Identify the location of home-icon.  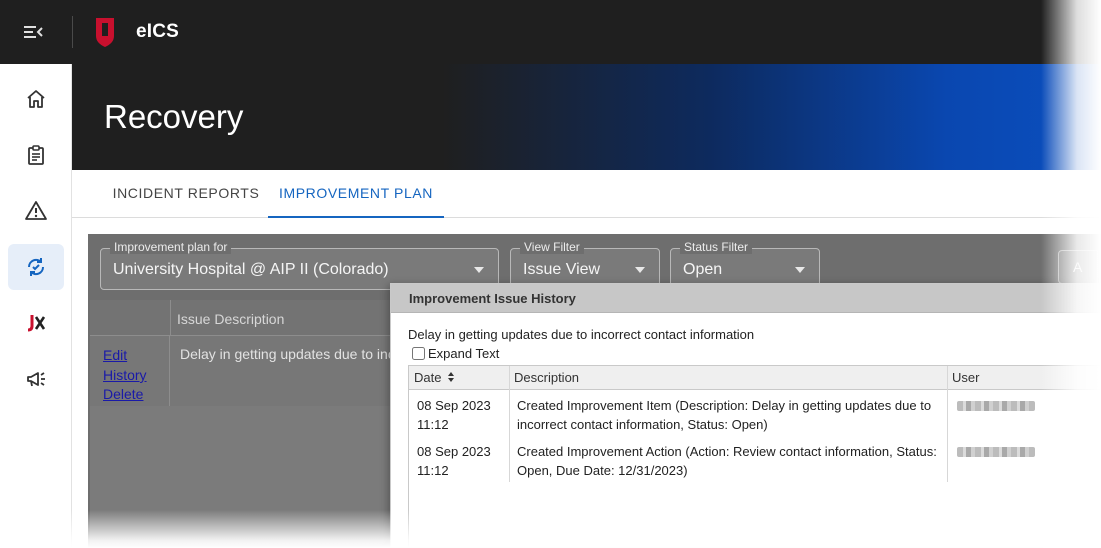
(36, 99).